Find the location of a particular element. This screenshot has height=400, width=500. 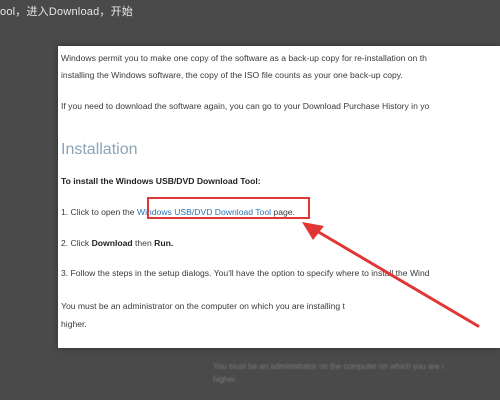

admin-note-line: higher. is located at coordinates (74, 324).